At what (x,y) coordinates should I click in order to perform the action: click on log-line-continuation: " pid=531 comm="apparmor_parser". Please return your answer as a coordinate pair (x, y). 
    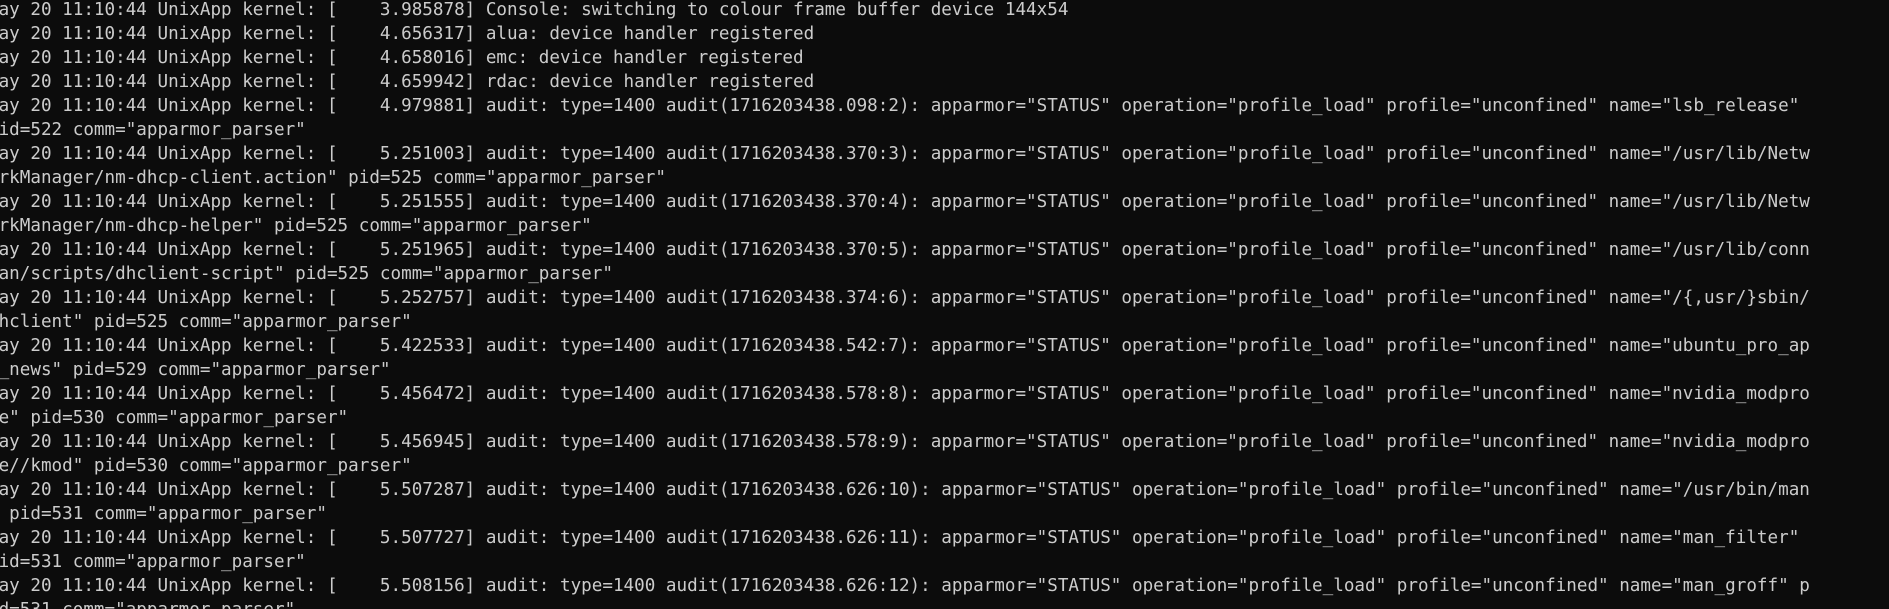
    Looking at the image, I should click on (163, 514).